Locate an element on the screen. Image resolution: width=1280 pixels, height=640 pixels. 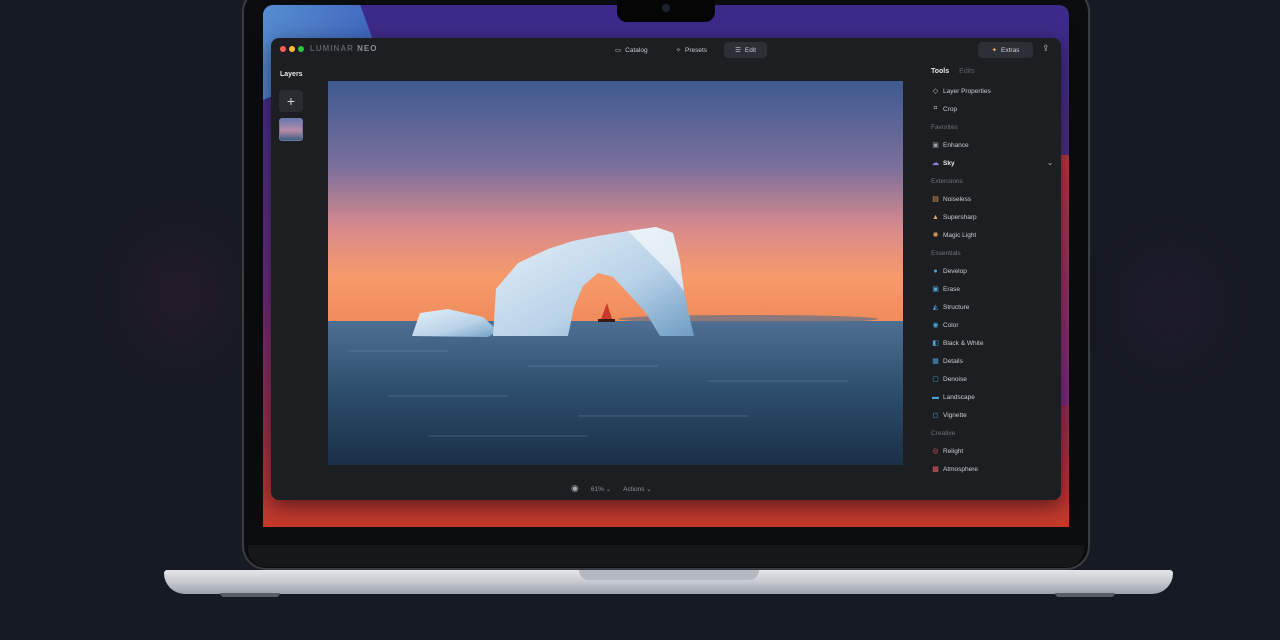
tool-atmosphere: ▩ Atmosphere is located at coordinates (994, 469).